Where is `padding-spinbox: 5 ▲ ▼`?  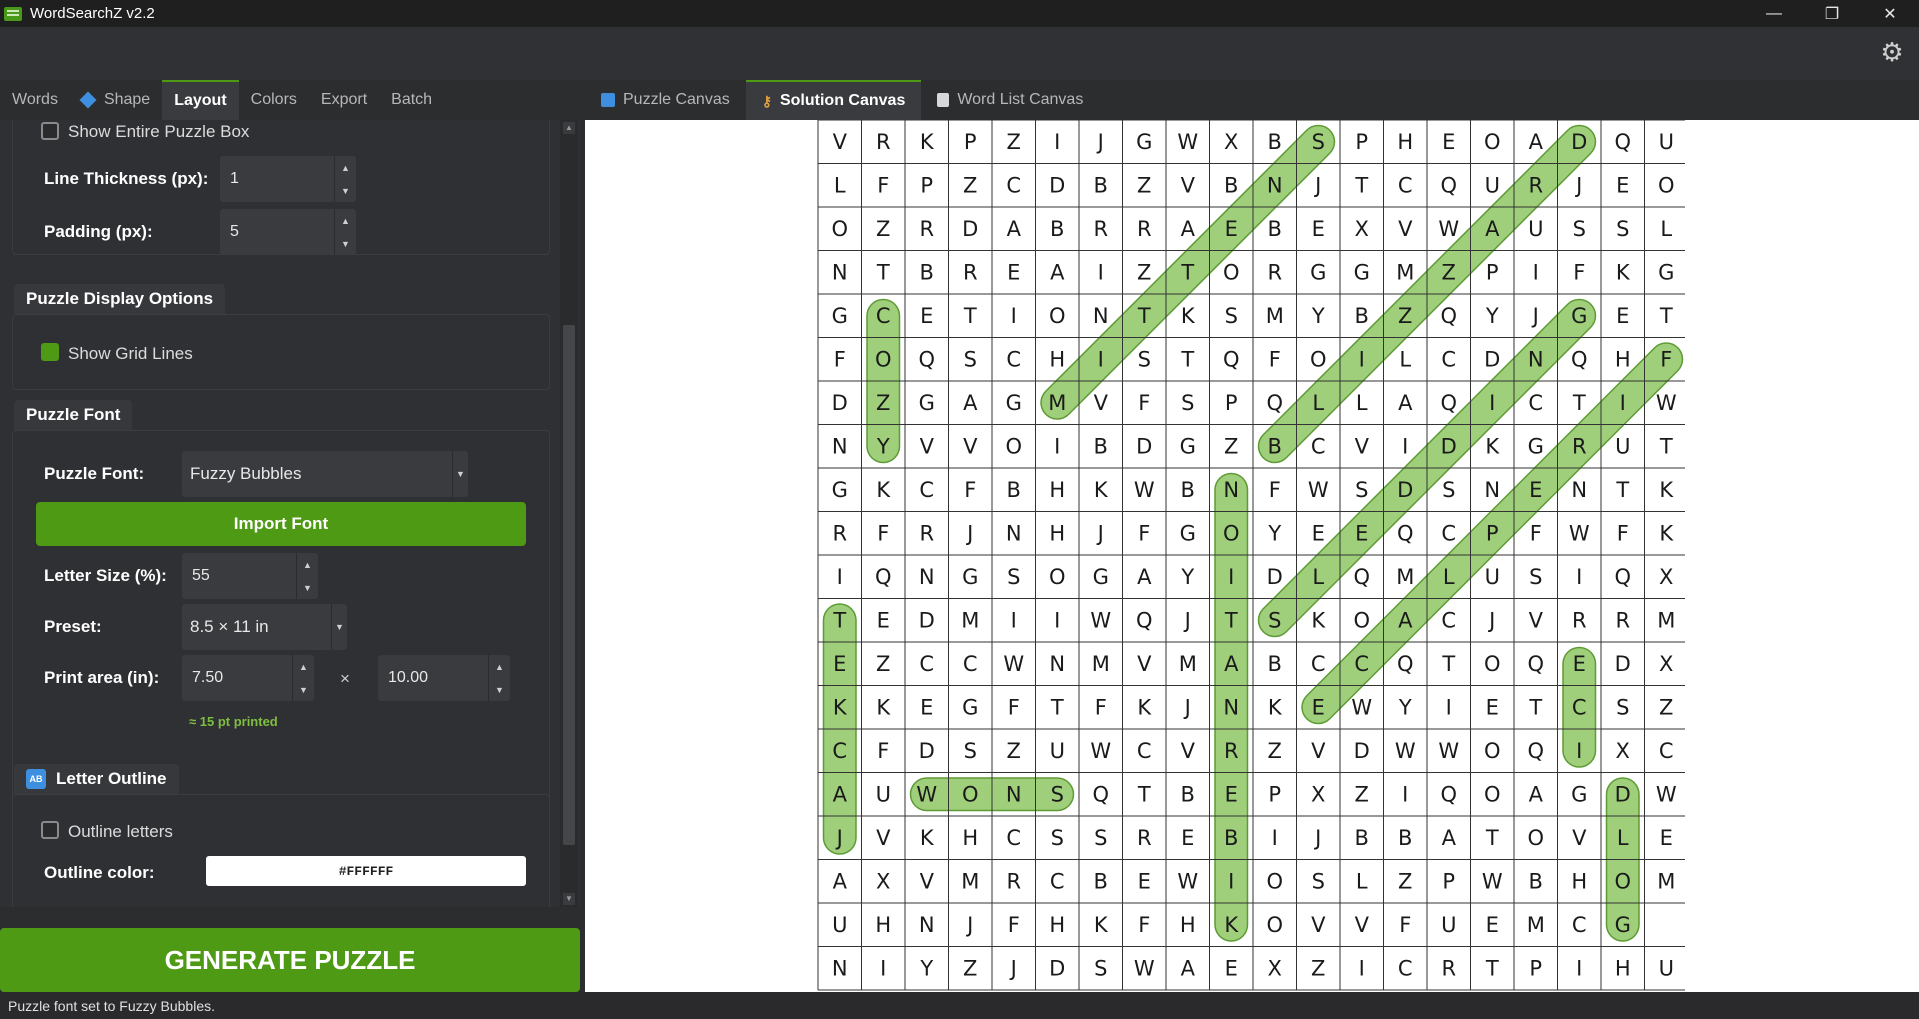 padding-spinbox: 5 ▲ ▼ is located at coordinates (288, 232).